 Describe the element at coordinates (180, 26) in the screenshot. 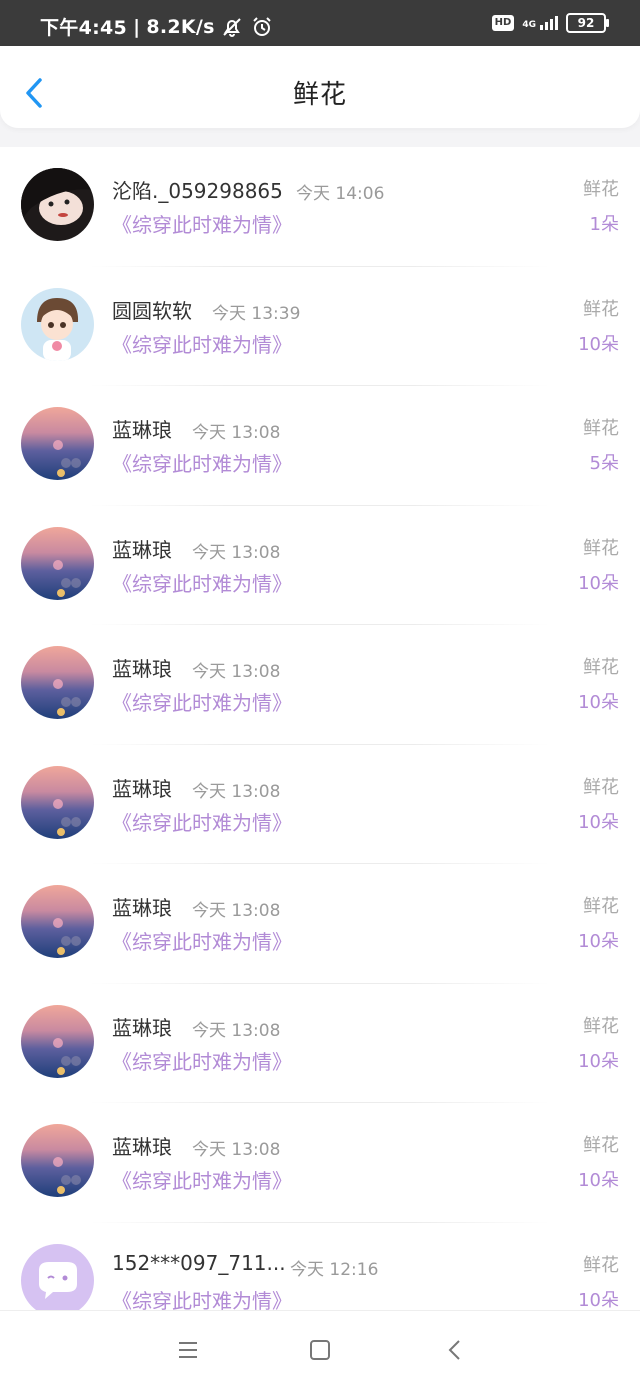

I see `network-speed: 8.2K/s` at that location.